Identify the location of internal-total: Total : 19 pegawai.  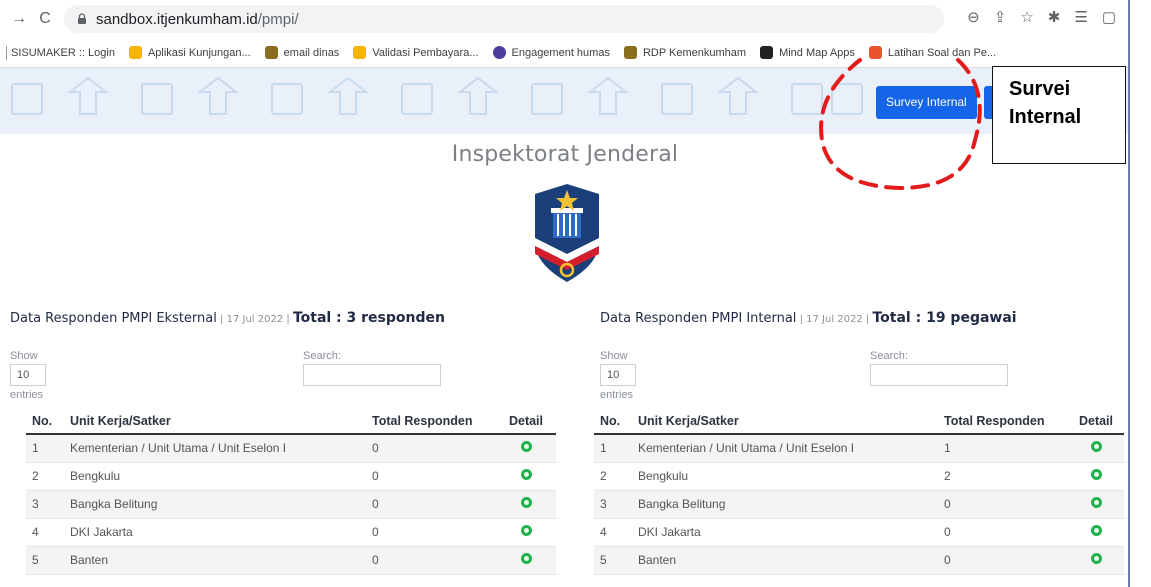
(944, 318).